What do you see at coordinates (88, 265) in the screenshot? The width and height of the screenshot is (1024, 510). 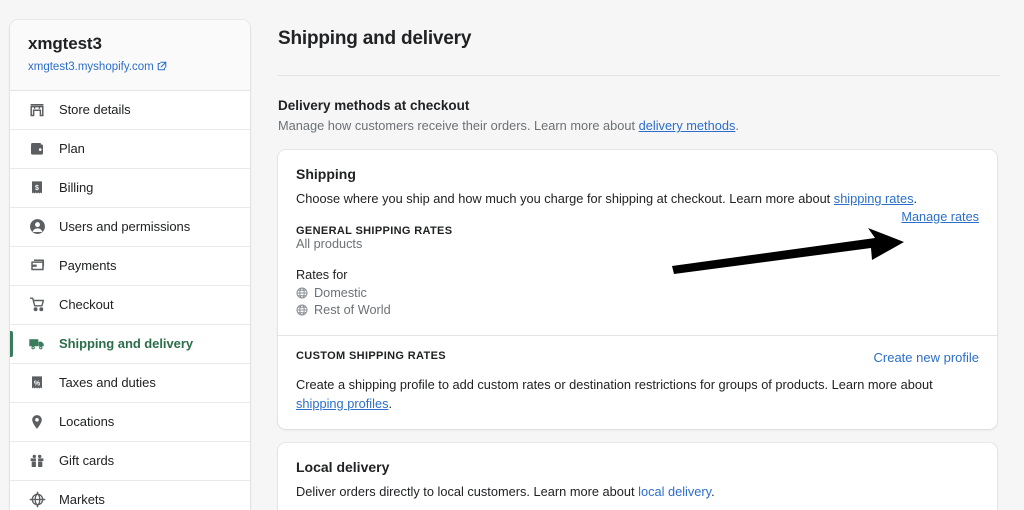 I see `sidebar-item-label: Payments` at bounding box center [88, 265].